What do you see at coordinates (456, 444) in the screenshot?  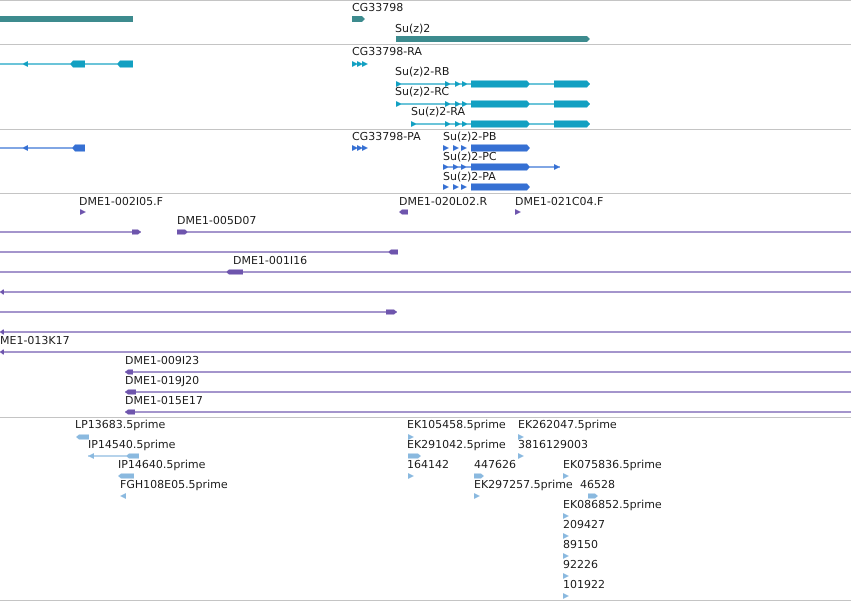 I see `feature-label: EK291042.5prime` at bounding box center [456, 444].